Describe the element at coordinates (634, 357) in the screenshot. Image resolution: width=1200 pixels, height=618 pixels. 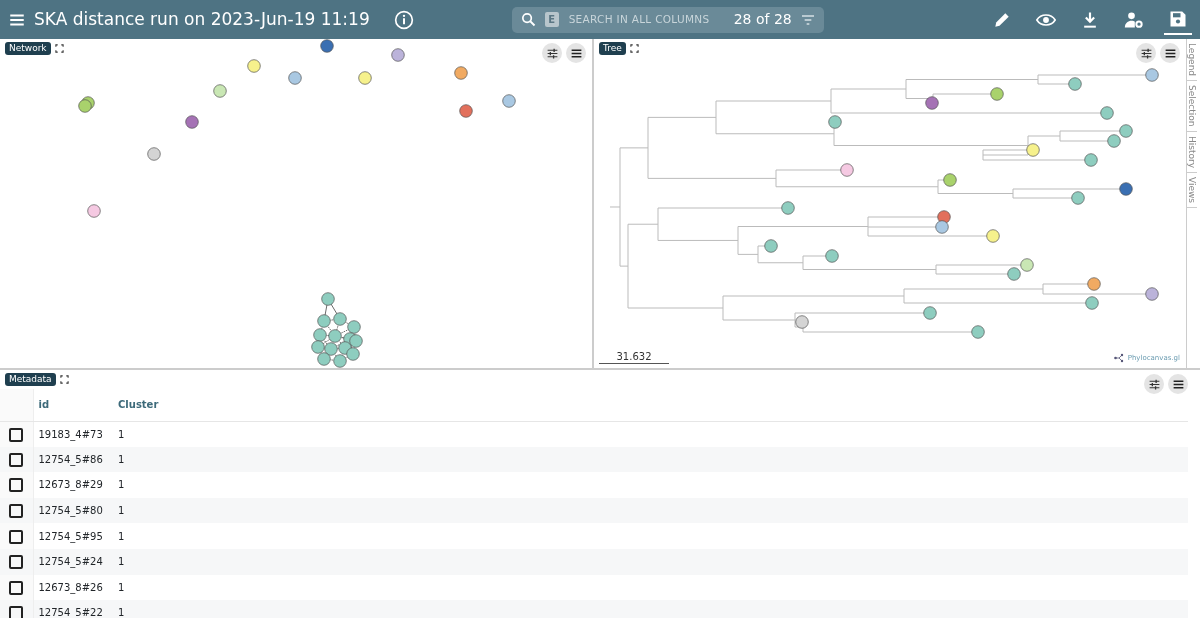
I see `scale-bar: 31.632` at that location.